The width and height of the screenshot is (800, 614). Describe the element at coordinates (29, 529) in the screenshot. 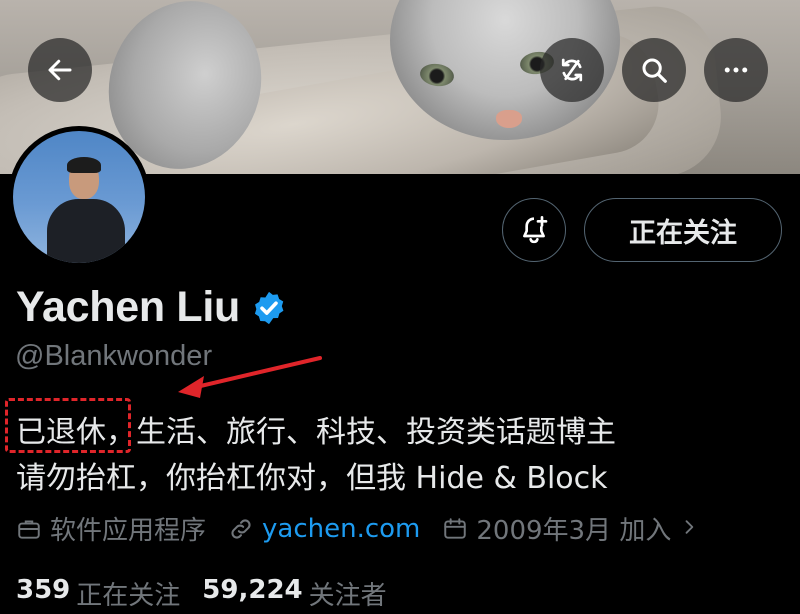

I see `briefcase-icon` at that location.